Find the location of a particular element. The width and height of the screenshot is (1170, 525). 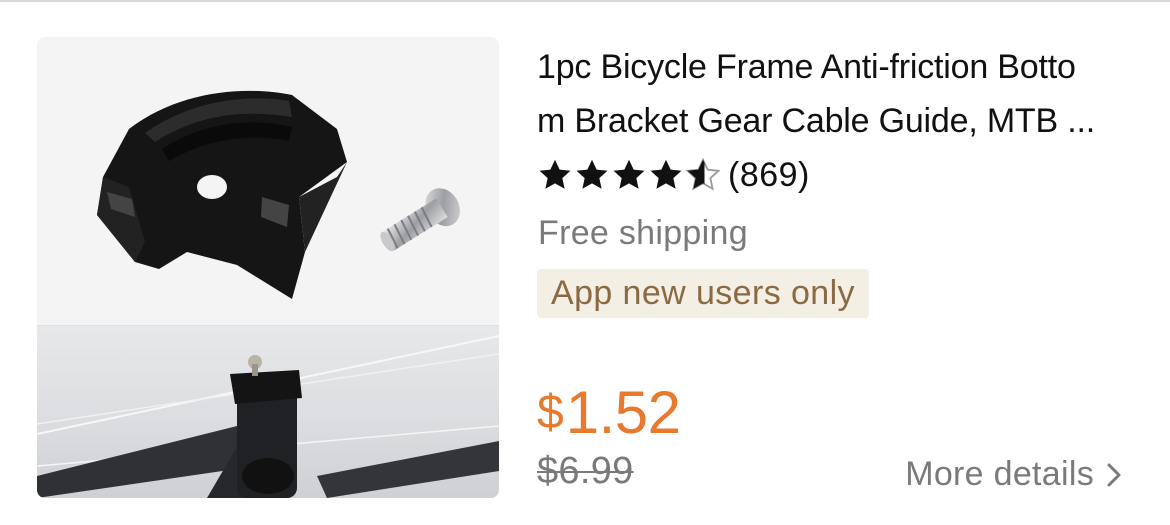

more-details-link: More details is located at coordinates (1014, 474).